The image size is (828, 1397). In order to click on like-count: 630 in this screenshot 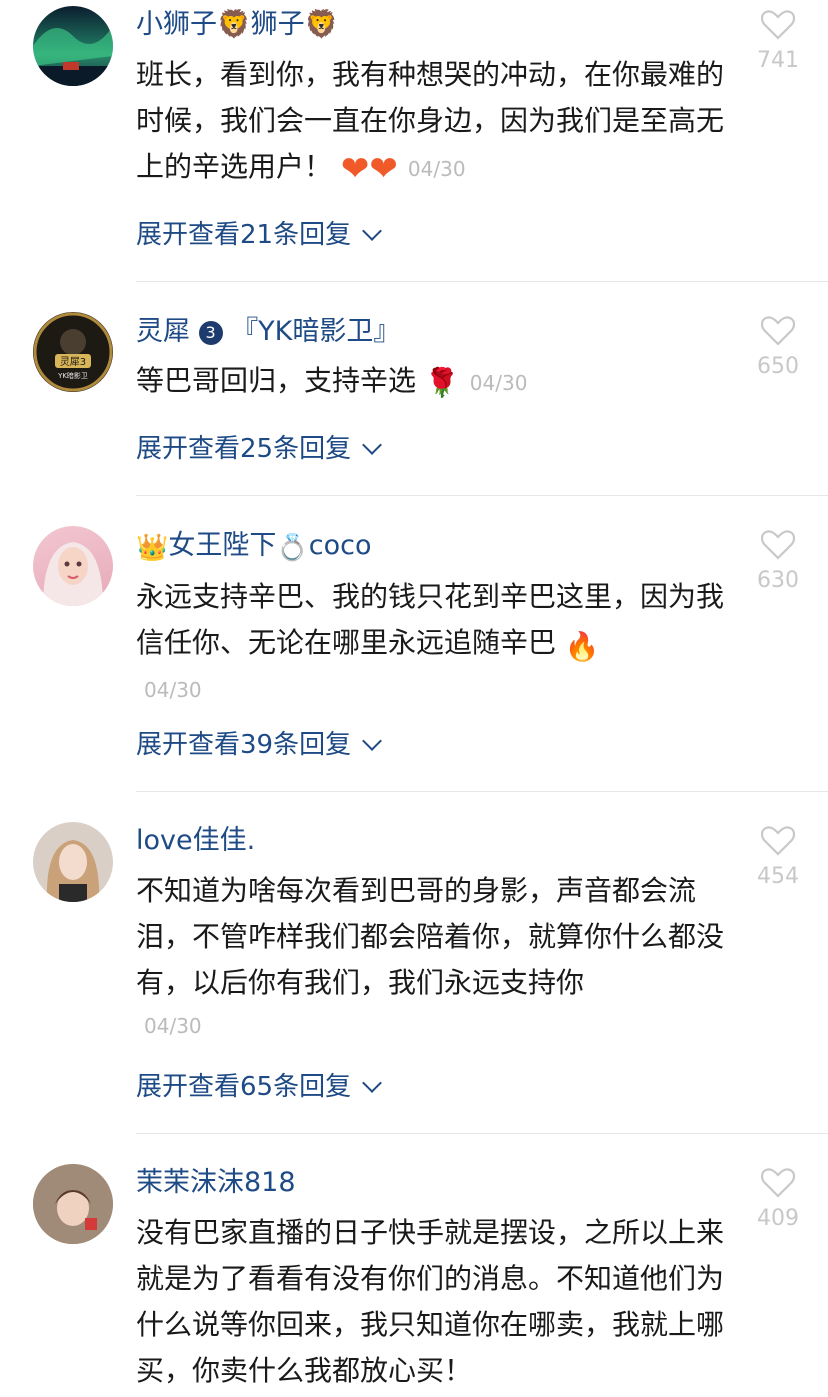, I will do `click(778, 580)`.